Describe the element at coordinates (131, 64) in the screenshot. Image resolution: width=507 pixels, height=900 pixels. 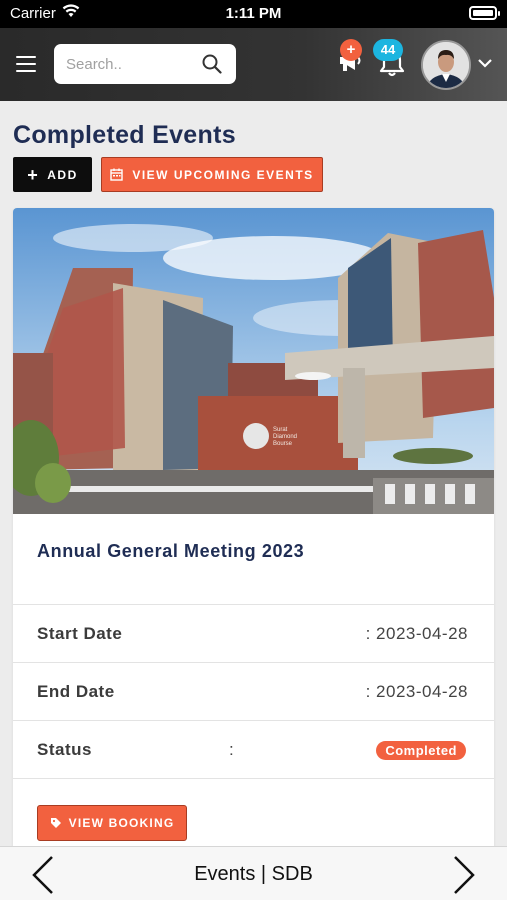
I see `search-input` at that location.